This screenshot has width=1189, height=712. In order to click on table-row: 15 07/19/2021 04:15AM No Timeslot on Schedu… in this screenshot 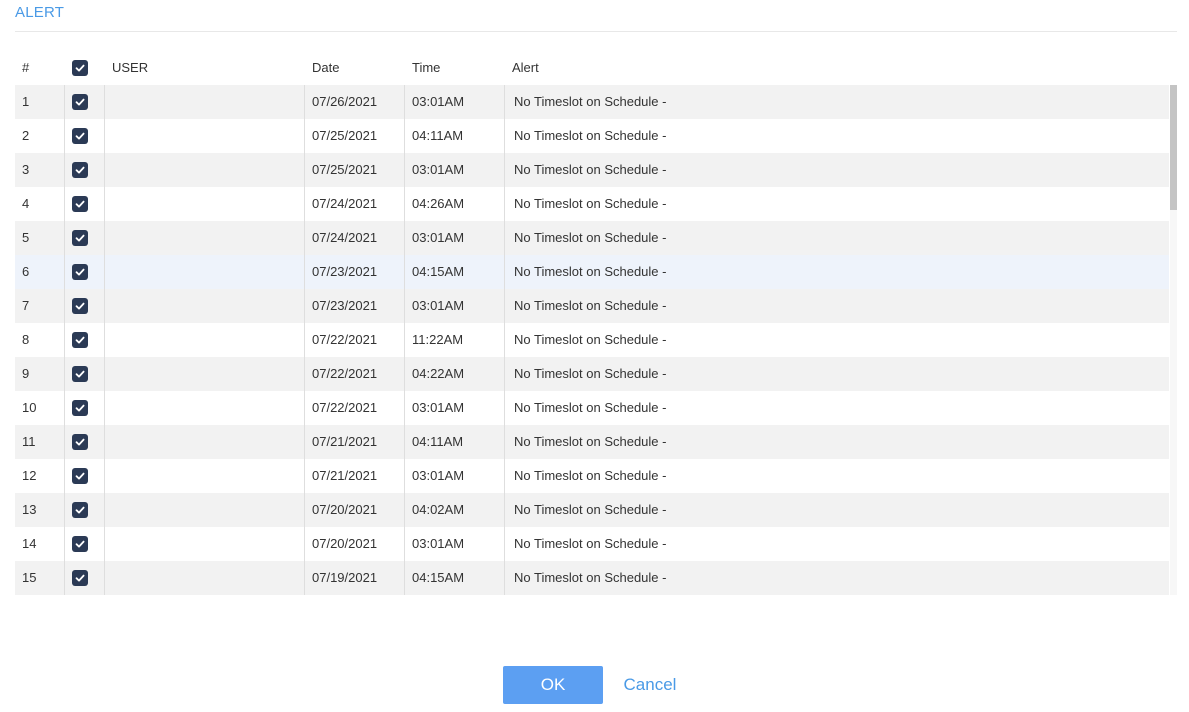, I will do `click(592, 578)`.